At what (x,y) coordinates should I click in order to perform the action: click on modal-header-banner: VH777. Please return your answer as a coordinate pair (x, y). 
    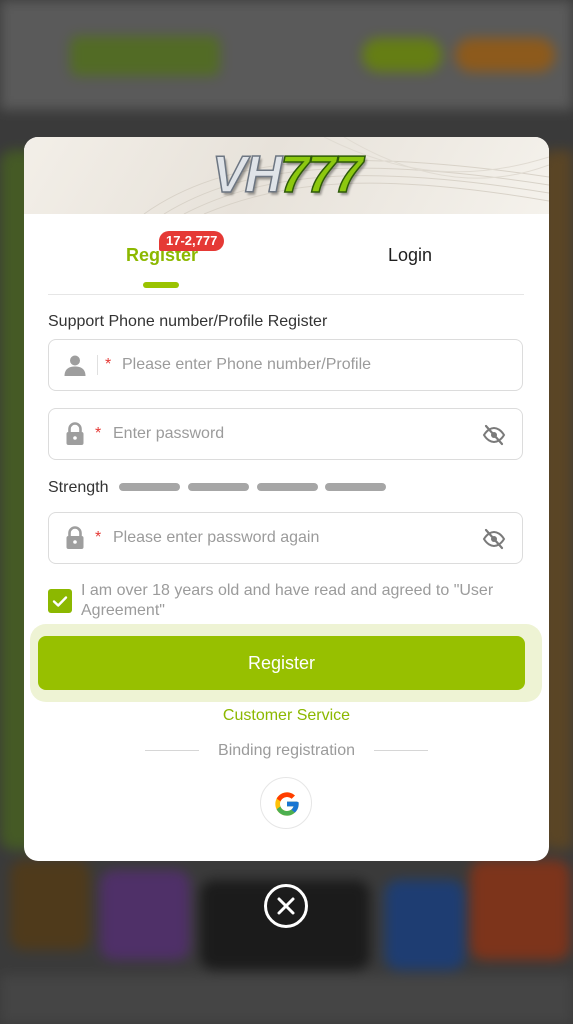
    Looking at the image, I should click on (286, 175).